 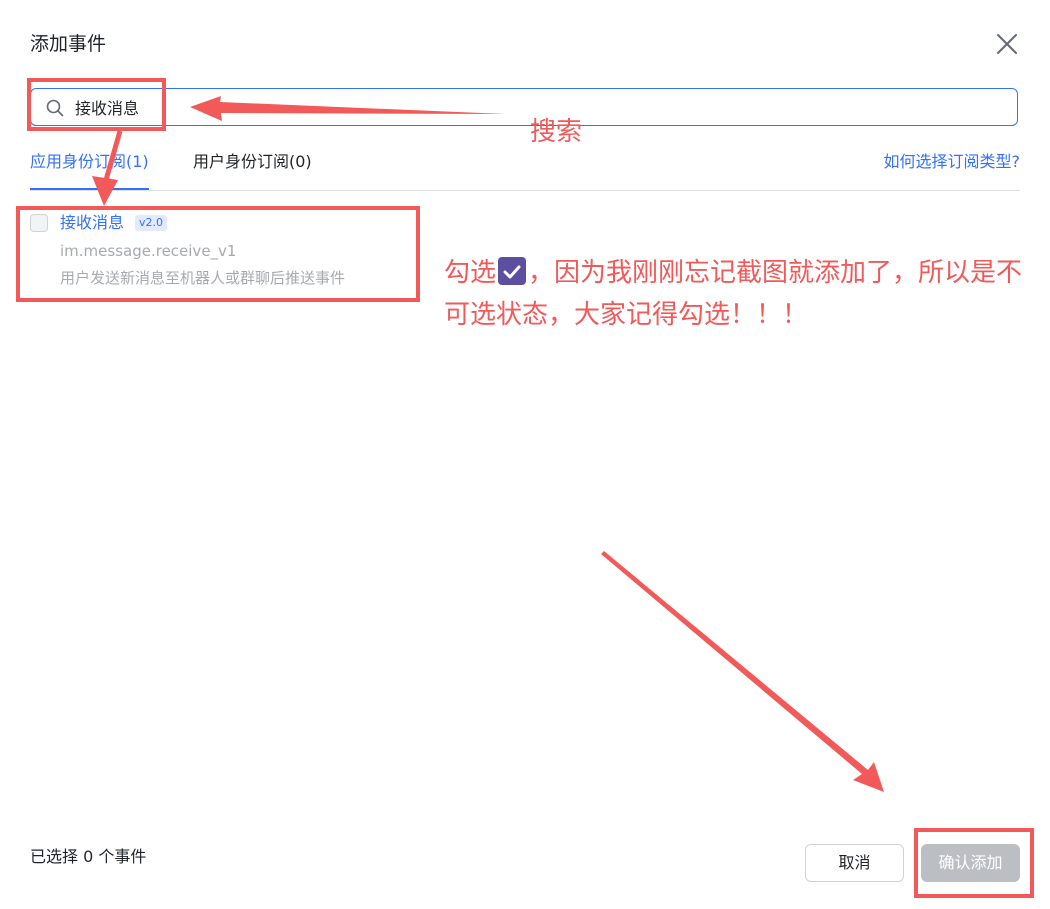 What do you see at coordinates (55, 108) in the screenshot?
I see `search-icon` at bounding box center [55, 108].